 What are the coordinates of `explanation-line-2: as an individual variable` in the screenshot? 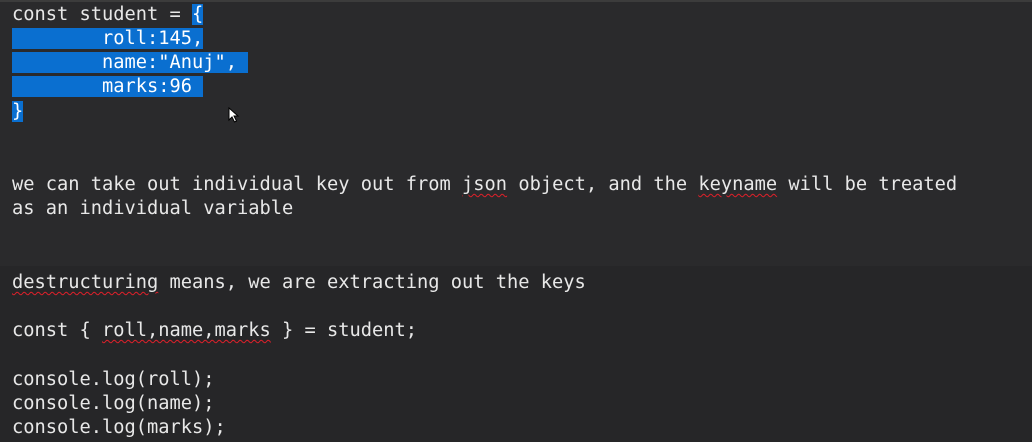 It's located at (152, 209).